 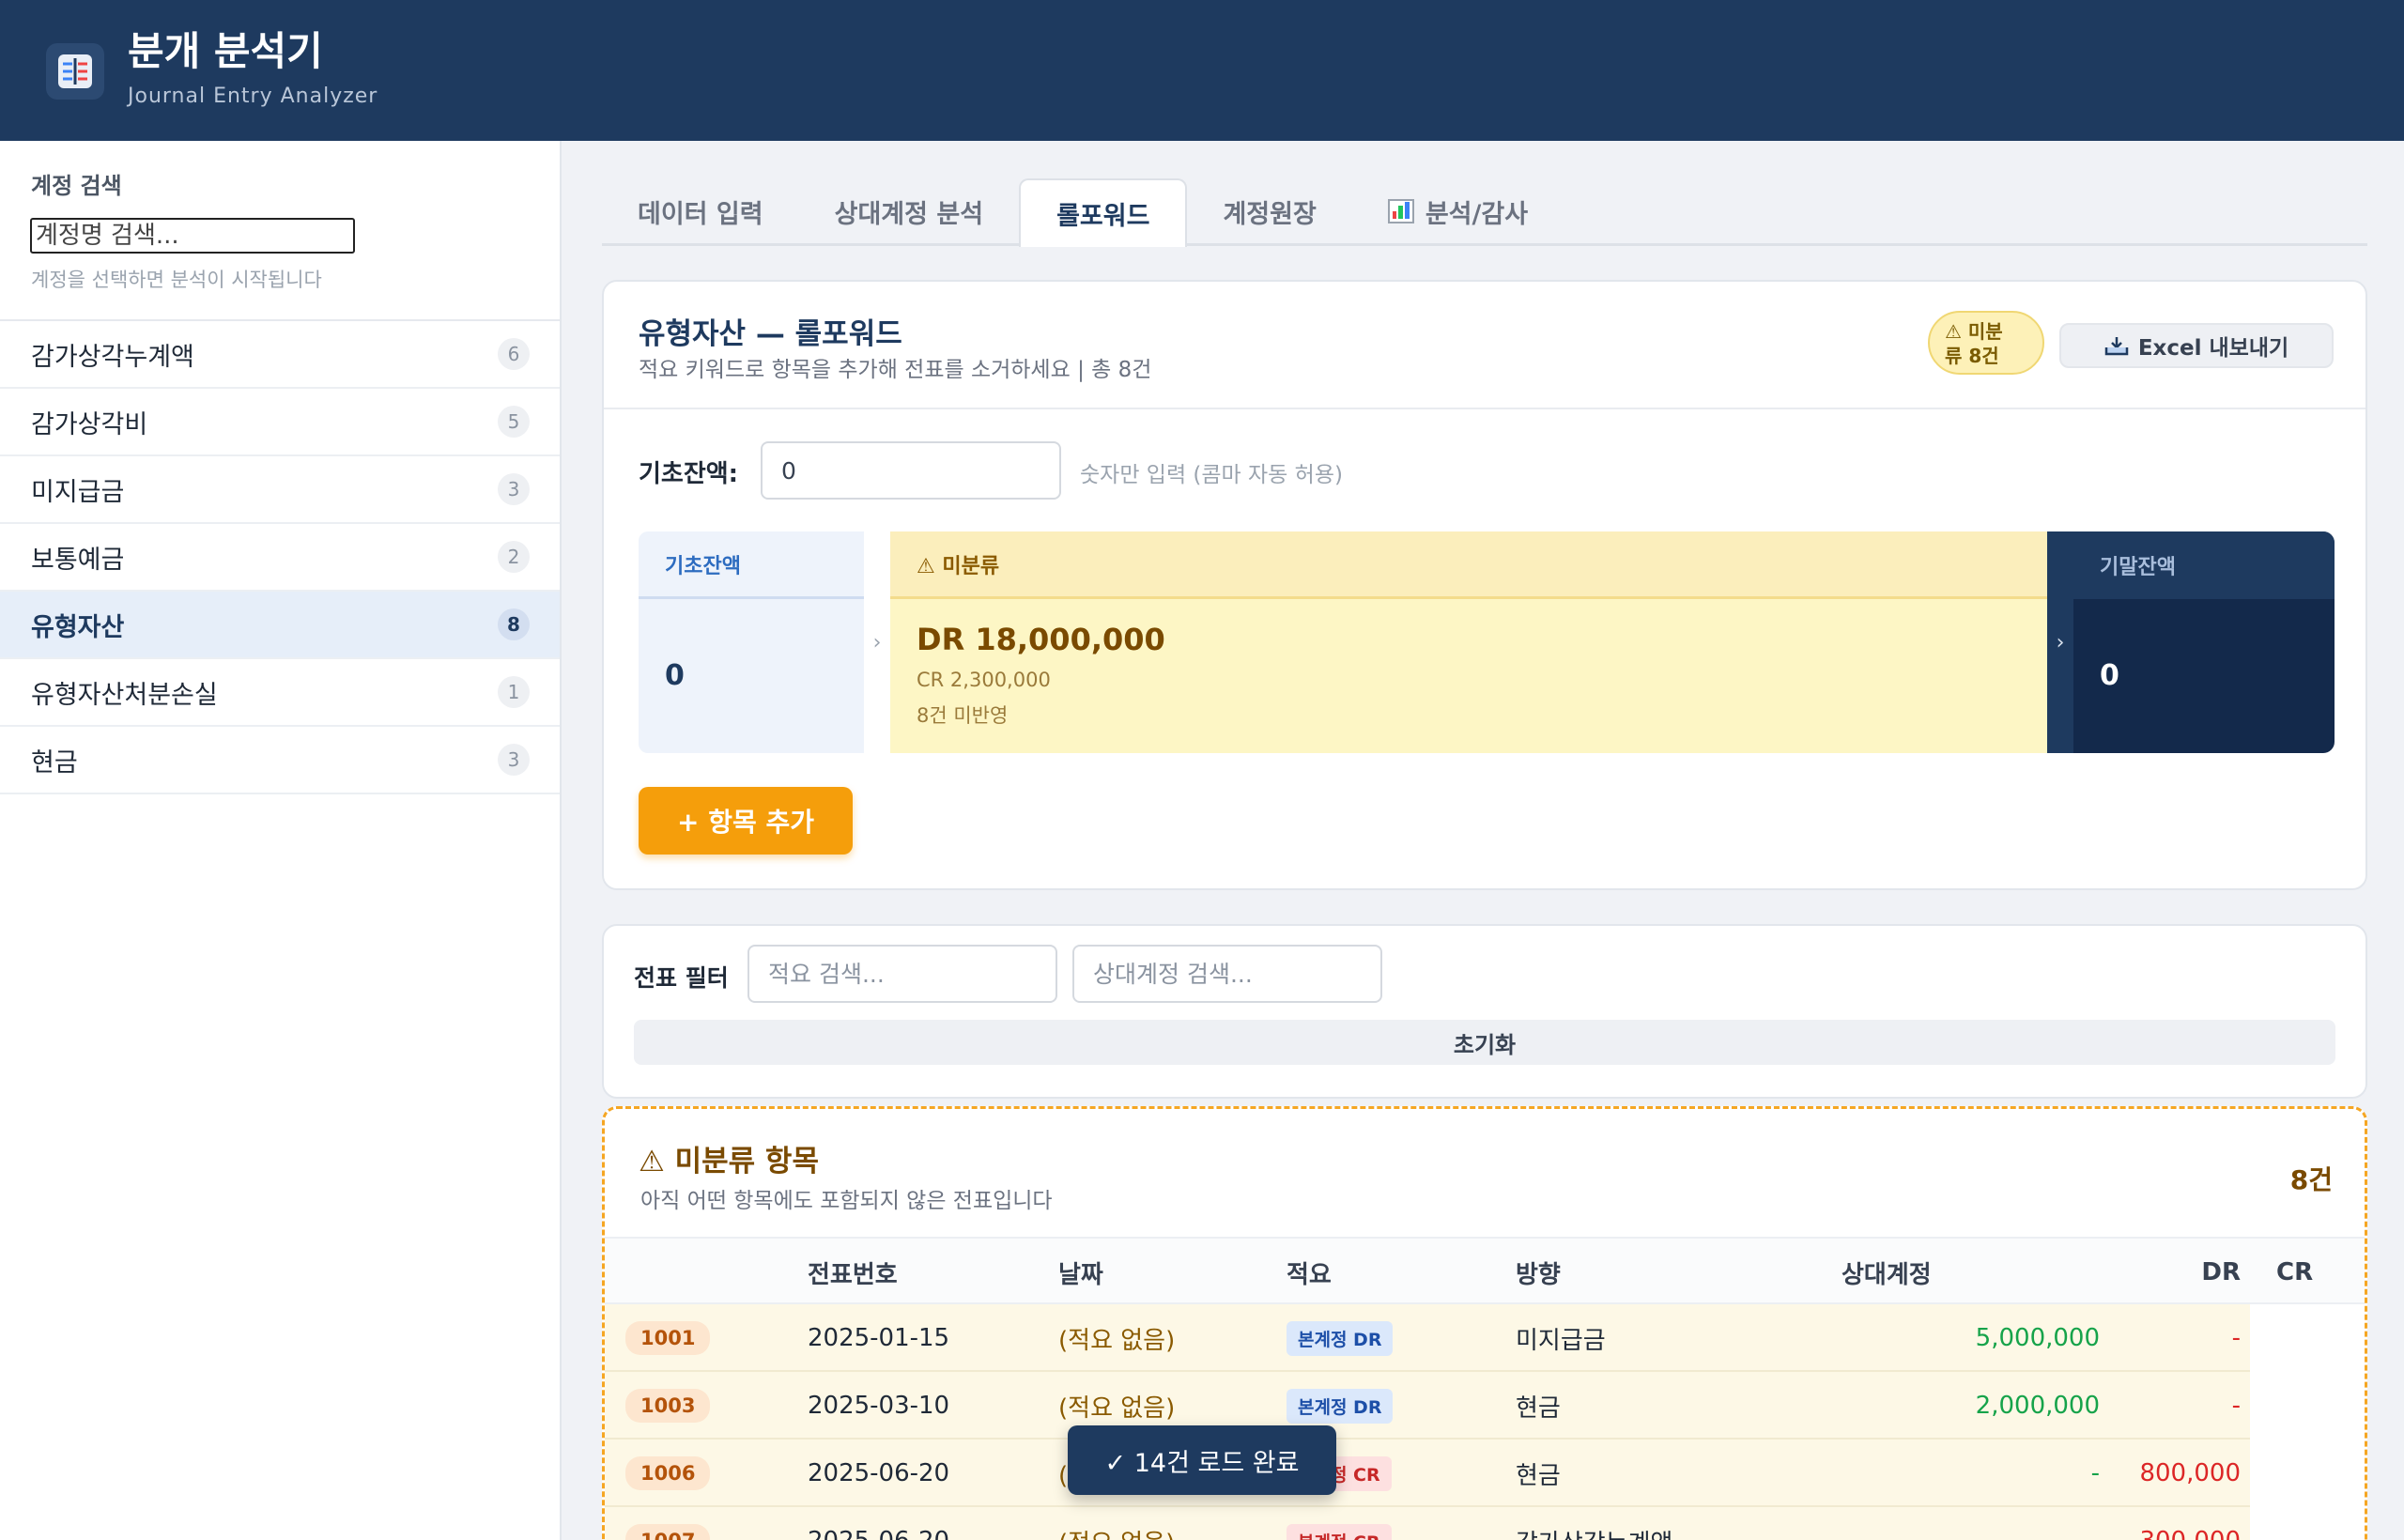 I want to click on memo-search-input, so click(x=902, y=974).